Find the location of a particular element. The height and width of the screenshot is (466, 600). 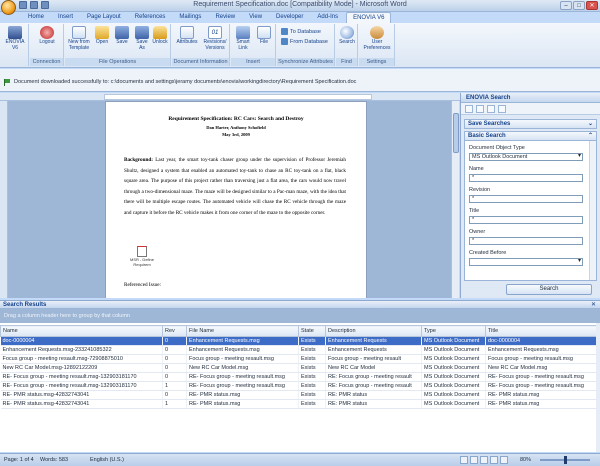

table-cell: Enhancement Requests.msg is located at coordinates (242, 341).